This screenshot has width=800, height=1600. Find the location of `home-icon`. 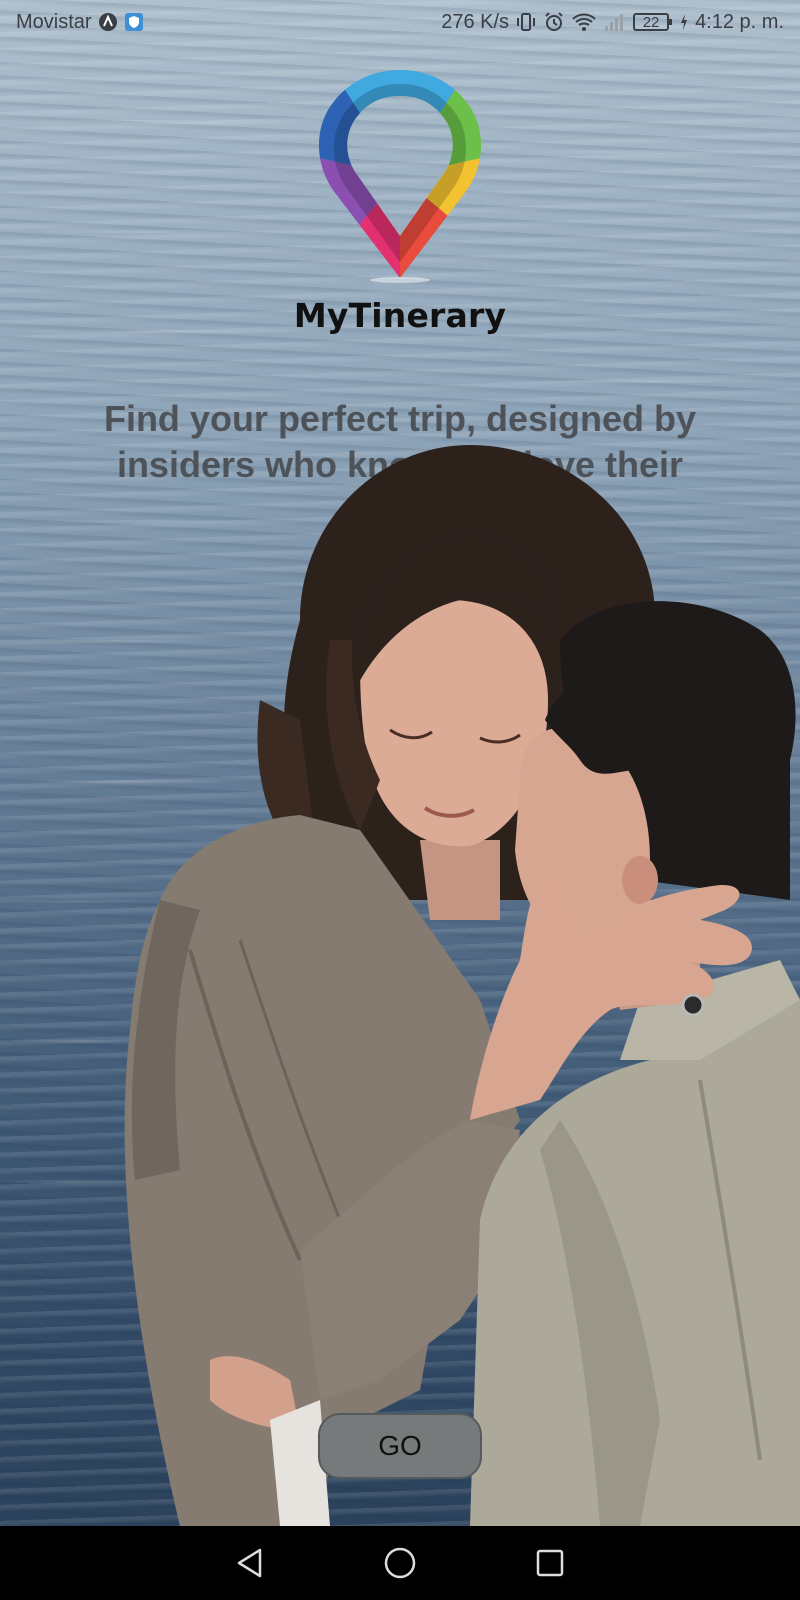

home-icon is located at coordinates (400, 1563).